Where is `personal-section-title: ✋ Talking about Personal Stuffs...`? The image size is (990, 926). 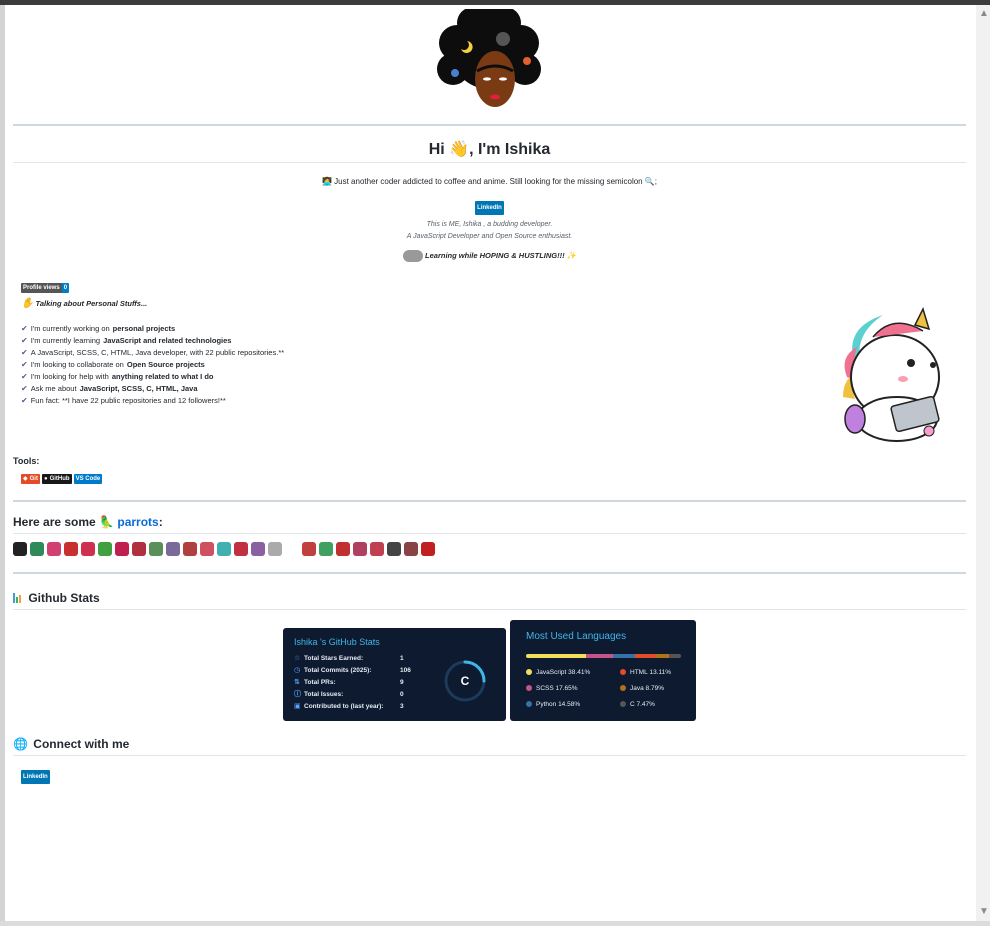 personal-section-title: ✋ Talking about Personal Stuffs... is located at coordinates (84, 303).